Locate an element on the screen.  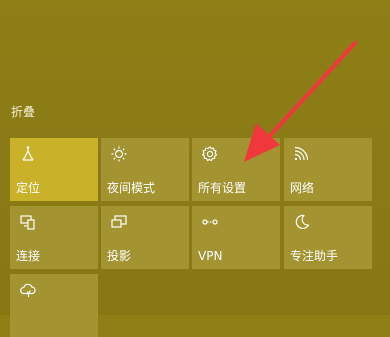
tile-label: 专注助手 is located at coordinates (314, 256).